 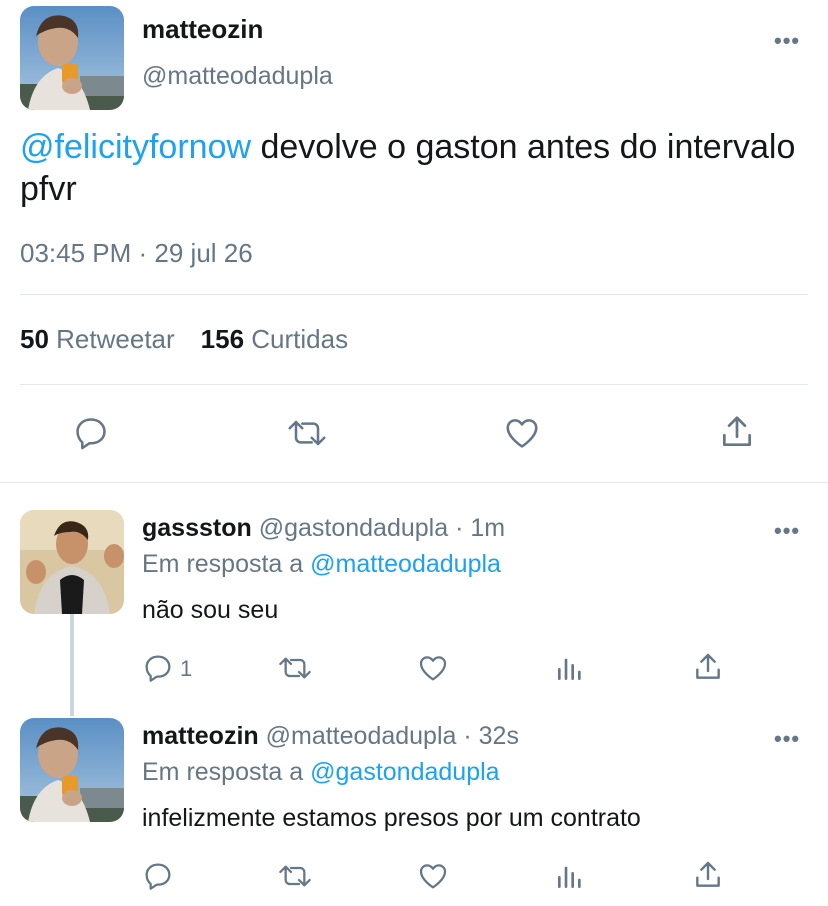 I want to click on reply-count: 1, so click(x=186, y=668).